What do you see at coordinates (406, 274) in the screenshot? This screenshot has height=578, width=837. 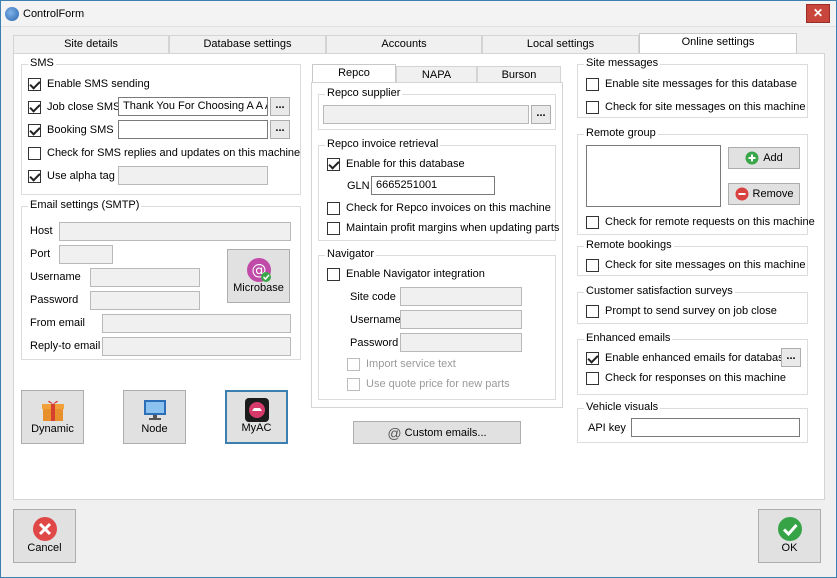 I see `navigator-enable-checkbox: Enable Navigator integration` at bounding box center [406, 274].